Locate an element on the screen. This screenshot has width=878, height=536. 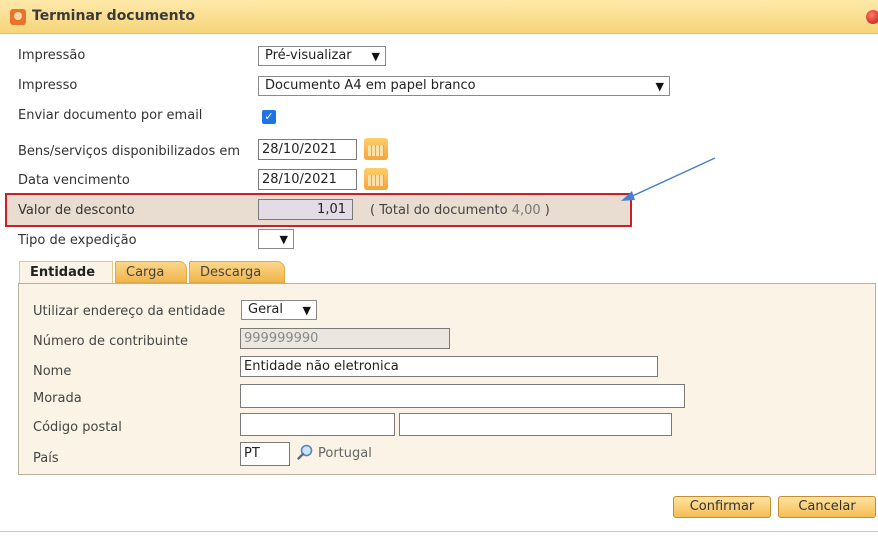
utilizar-endereco-select: Geral ▼ is located at coordinates (279, 310).